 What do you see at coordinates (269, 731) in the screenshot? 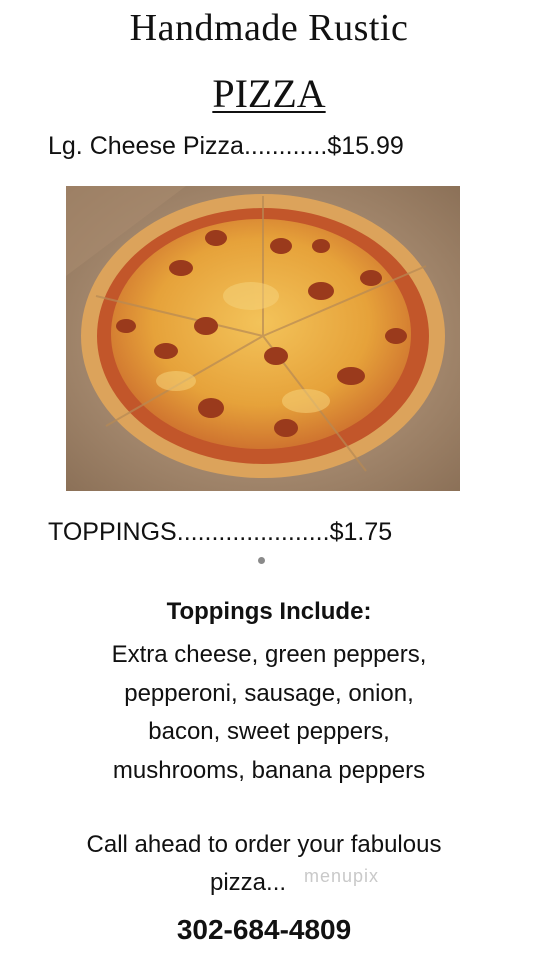
I see `toppings-line: bacon, sweet peppers,` at bounding box center [269, 731].